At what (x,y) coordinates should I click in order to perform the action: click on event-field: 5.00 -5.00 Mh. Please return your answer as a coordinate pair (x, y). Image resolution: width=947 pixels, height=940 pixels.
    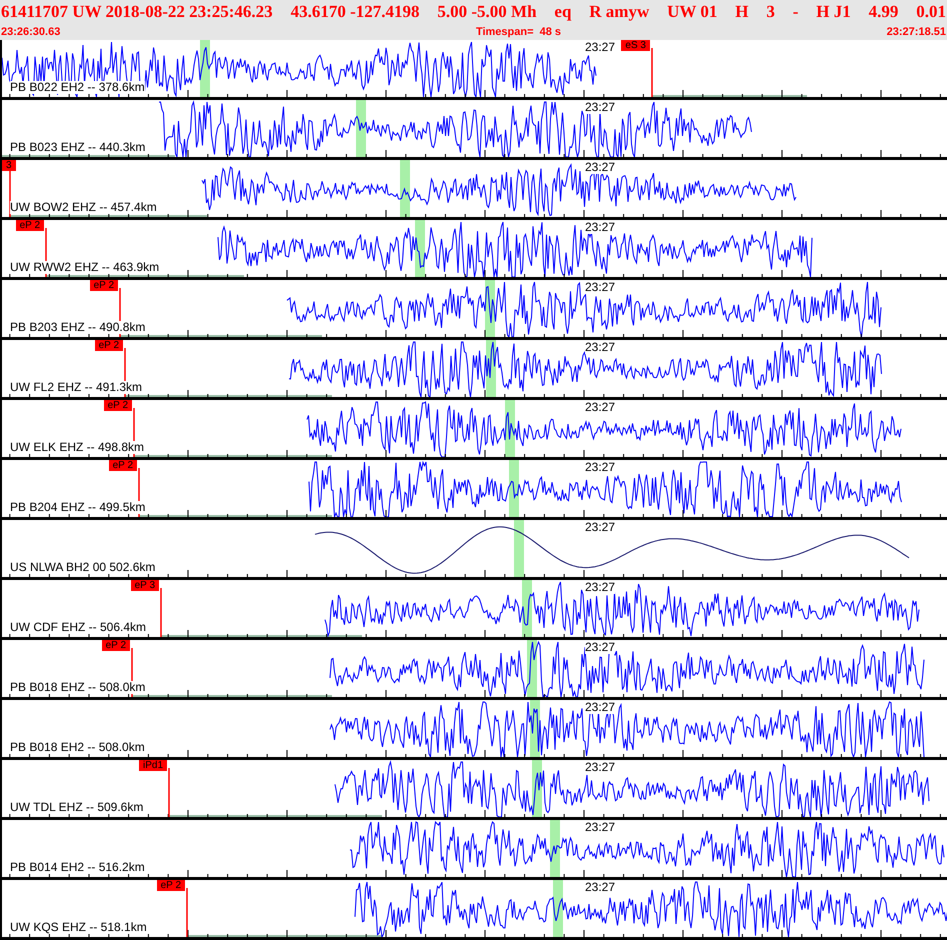
    Looking at the image, I should click on (487, 12).